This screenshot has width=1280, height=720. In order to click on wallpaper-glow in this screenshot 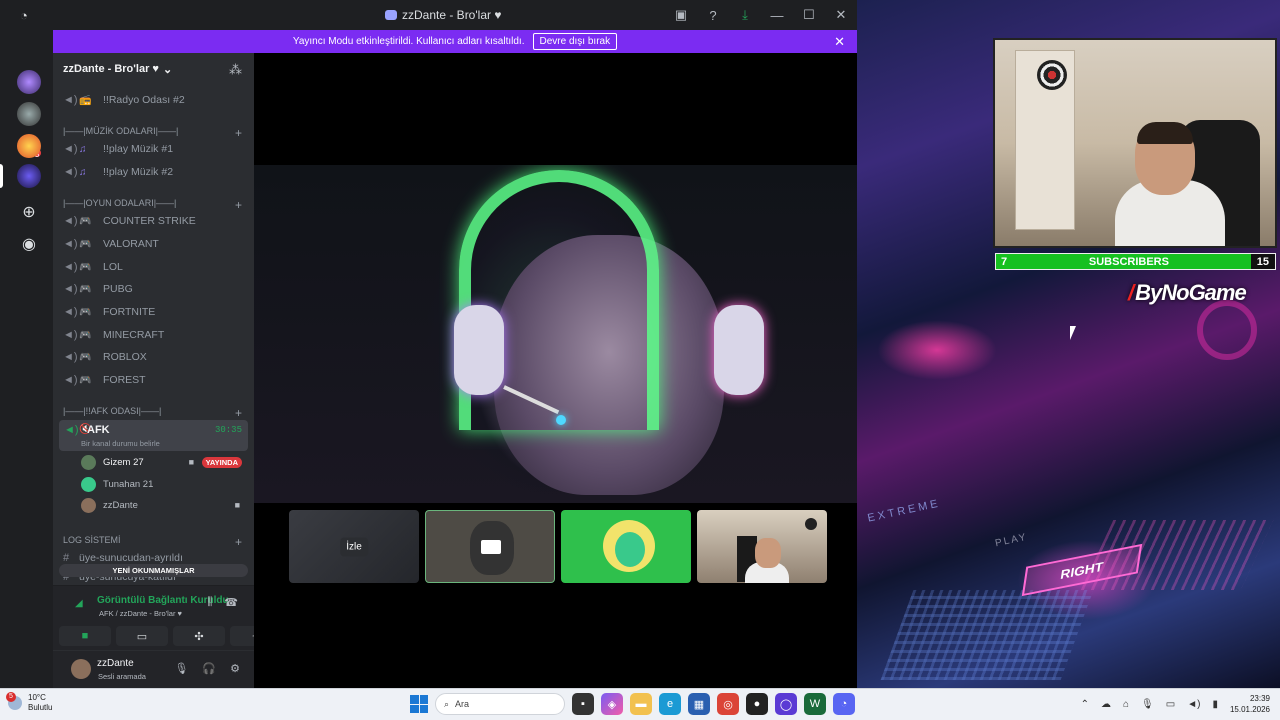, I will do `click(937, 350)`.